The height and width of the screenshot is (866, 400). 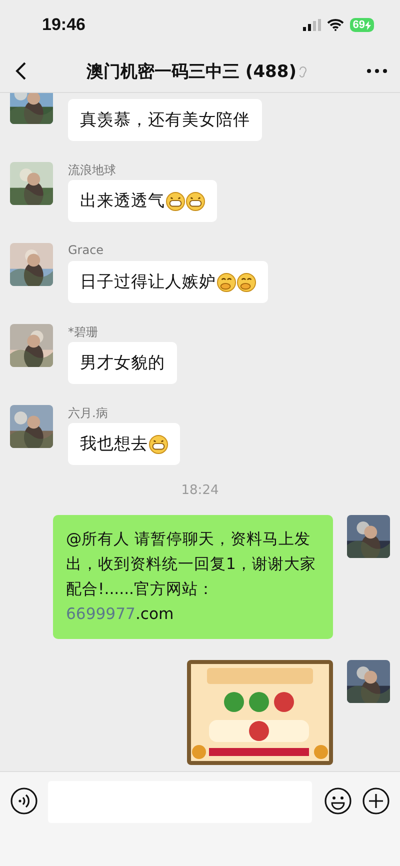 I want to click on message-bubble: 我也想去, so click(x=124, y=444).